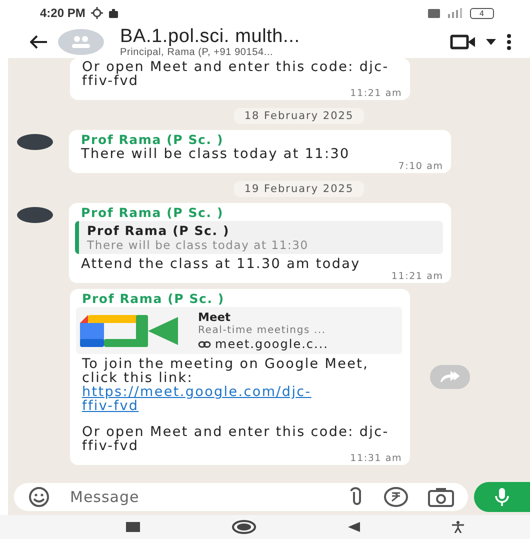 The image size is (530, 539). I want to click on link-icon, so click(204, 344).